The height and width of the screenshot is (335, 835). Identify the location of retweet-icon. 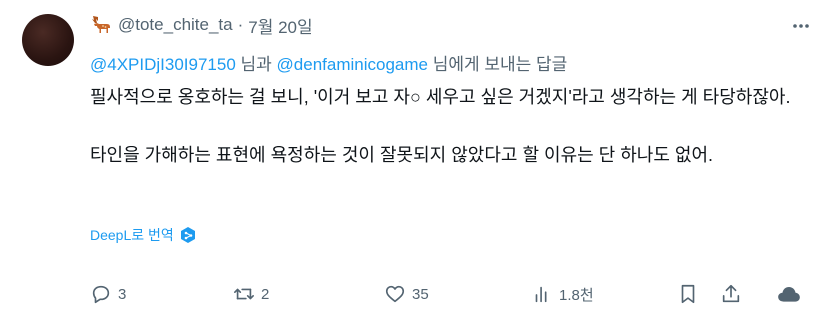
(244, 294).